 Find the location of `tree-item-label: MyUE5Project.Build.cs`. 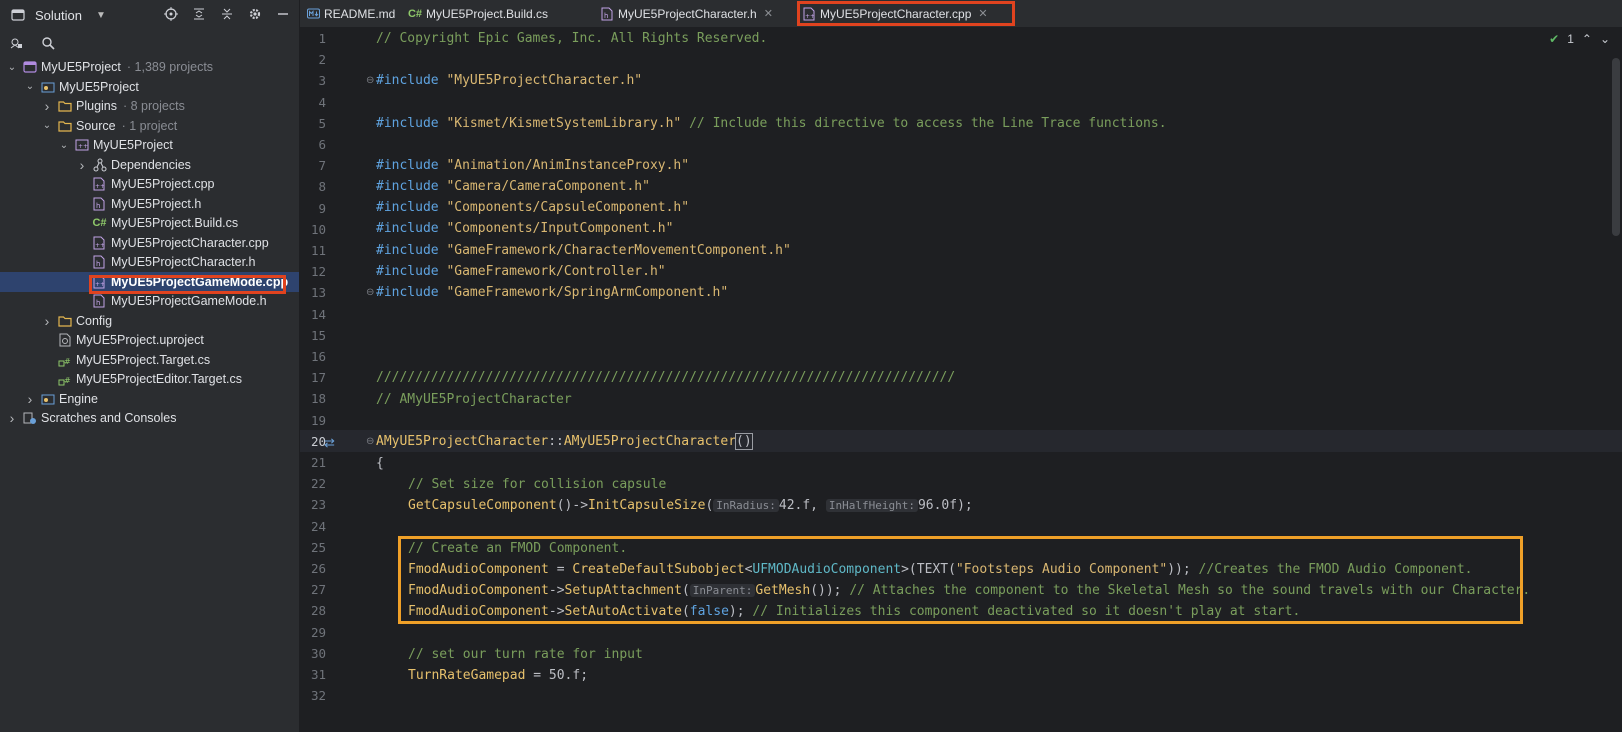

tree-item-label: MyUE5Project.Build.cs is located at coordinates (175, 223).